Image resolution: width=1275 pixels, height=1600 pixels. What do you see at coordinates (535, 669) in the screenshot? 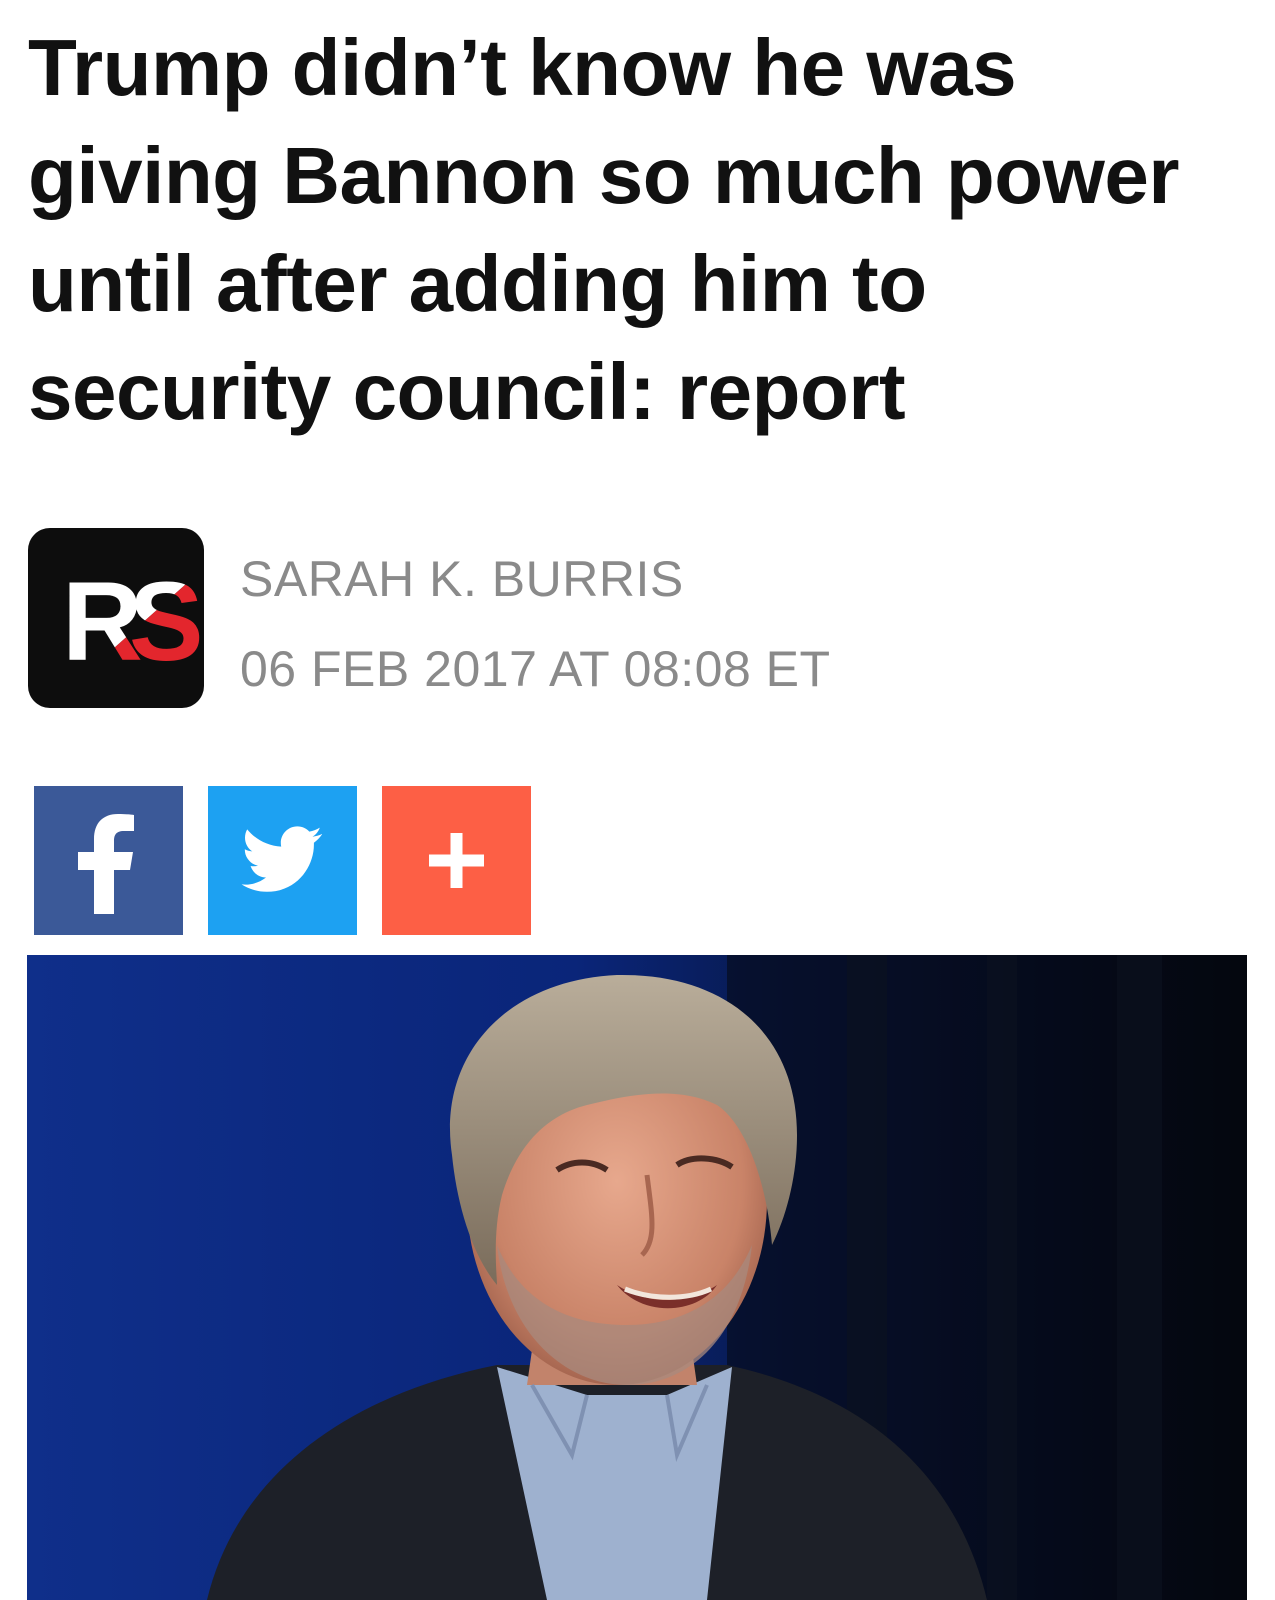
I see `publish-timestamp: 06 FEB 2017 AT 08:08 ET` at bounding box center [535, 669].